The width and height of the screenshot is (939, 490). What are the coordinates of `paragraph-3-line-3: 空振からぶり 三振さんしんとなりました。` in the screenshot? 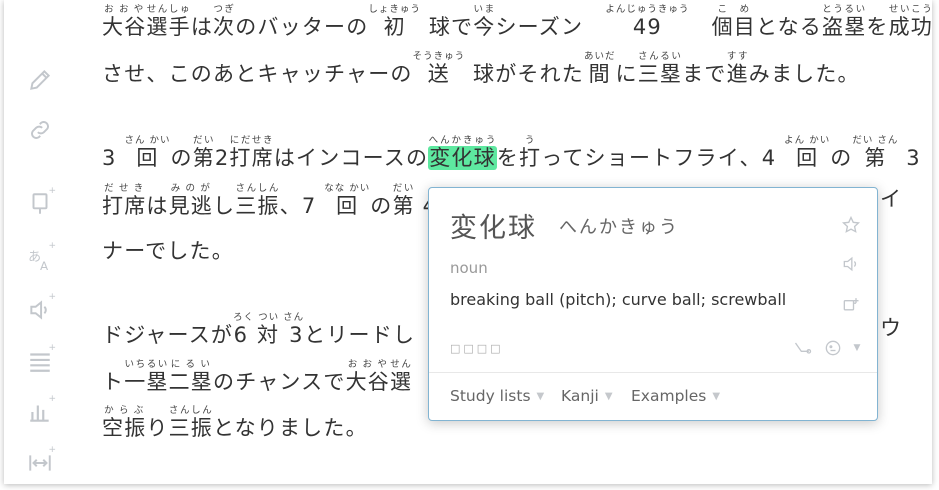 It's located at (235, 423).